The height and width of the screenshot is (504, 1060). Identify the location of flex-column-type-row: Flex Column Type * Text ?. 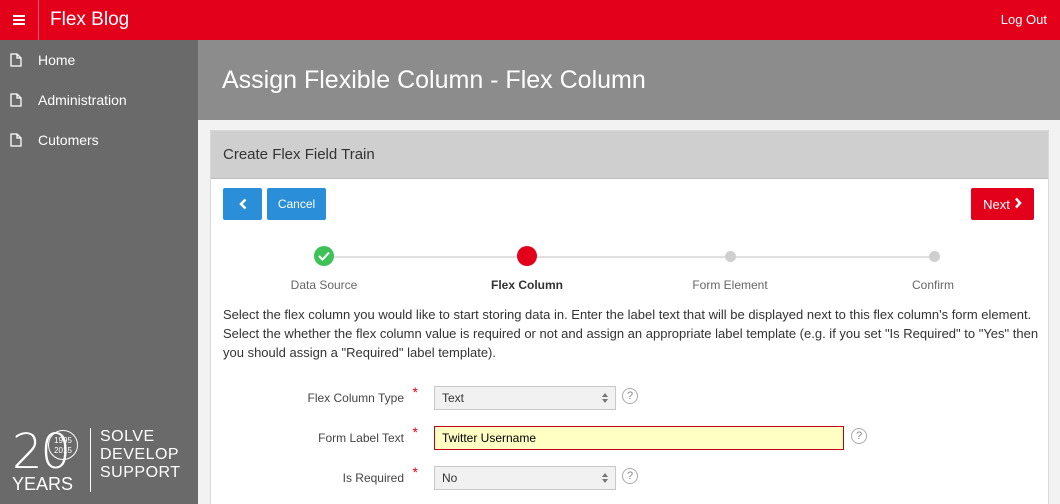
(630, 398).